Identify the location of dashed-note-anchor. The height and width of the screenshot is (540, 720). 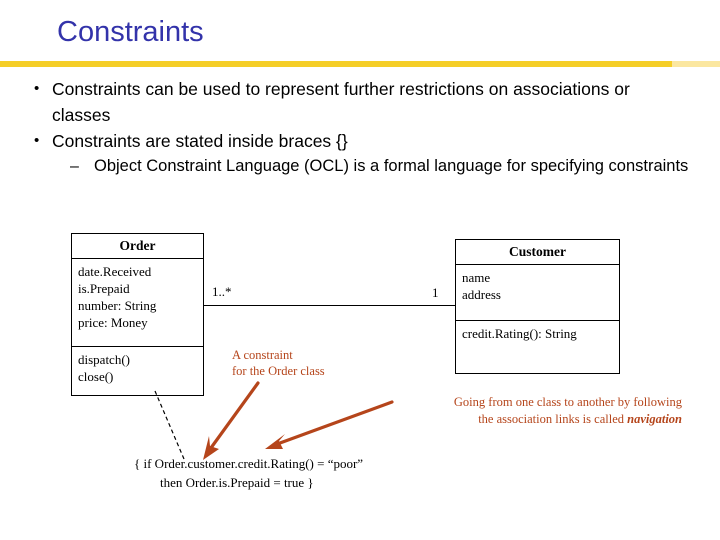
(169, 425).